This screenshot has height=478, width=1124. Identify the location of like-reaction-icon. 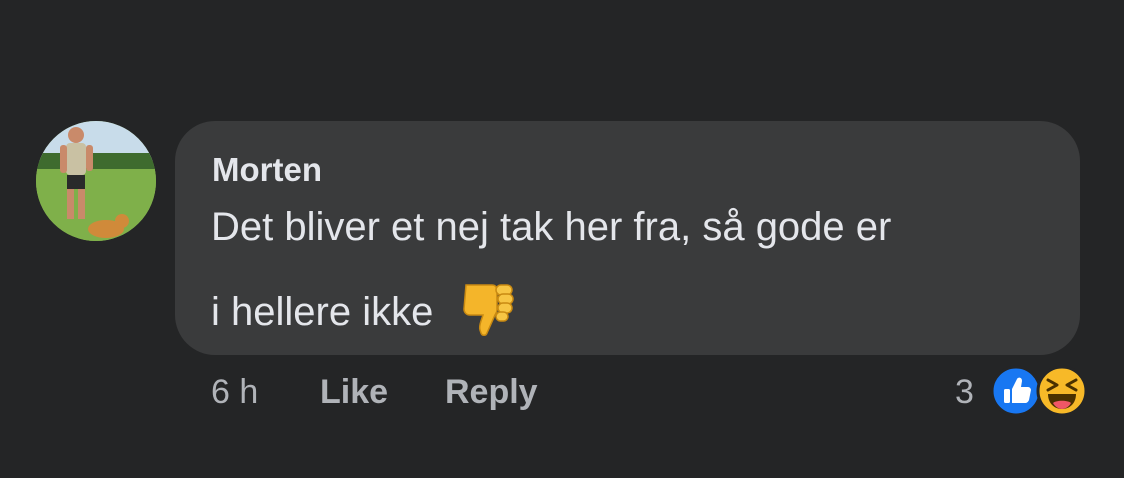
(1016, 391).